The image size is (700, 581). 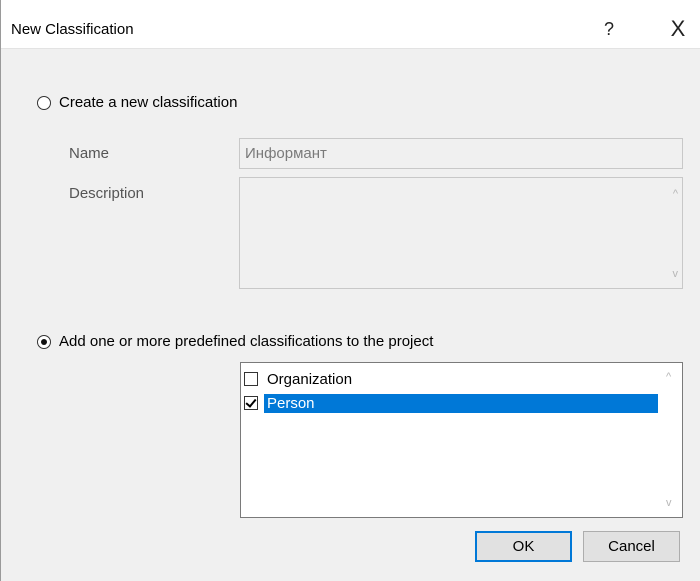 I want to click on help-button: ?, so click(x=609, y=29).